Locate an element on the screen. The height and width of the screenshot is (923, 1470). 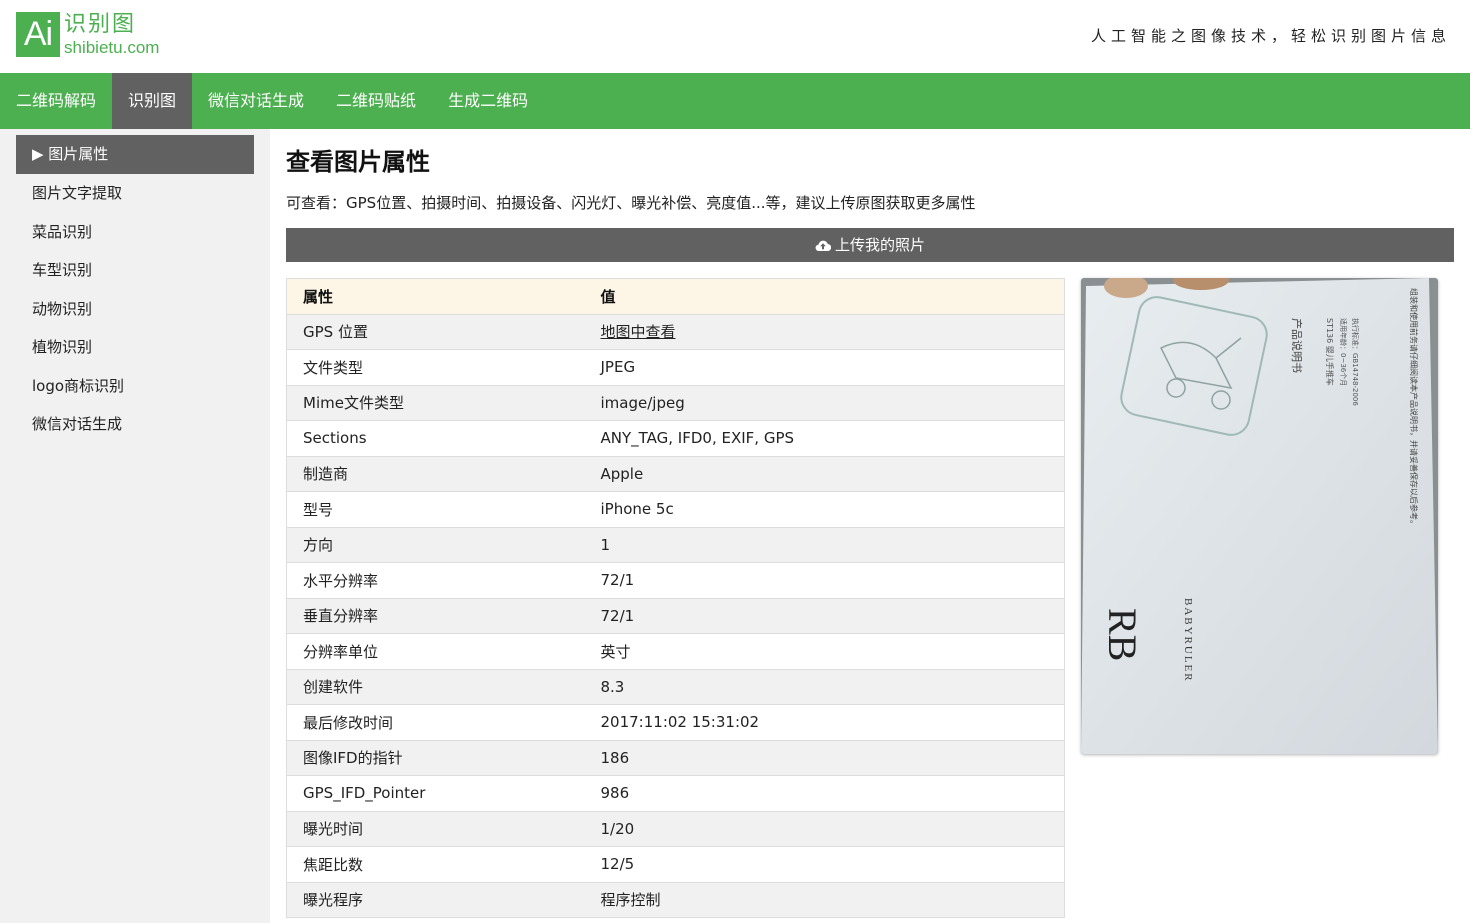
table-row: 方向 1 is located at coordinates (675, 545).